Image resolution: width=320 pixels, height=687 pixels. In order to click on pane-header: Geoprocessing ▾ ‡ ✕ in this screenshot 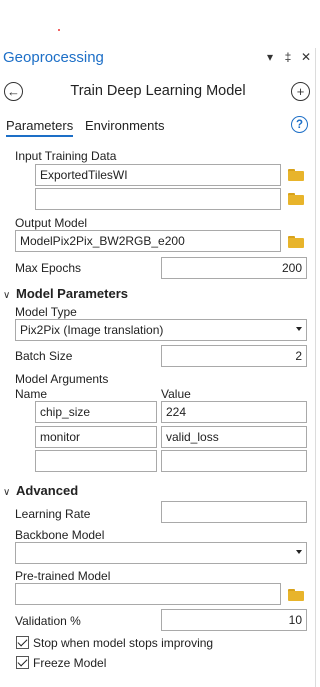, I will do `click(158, 59)`.